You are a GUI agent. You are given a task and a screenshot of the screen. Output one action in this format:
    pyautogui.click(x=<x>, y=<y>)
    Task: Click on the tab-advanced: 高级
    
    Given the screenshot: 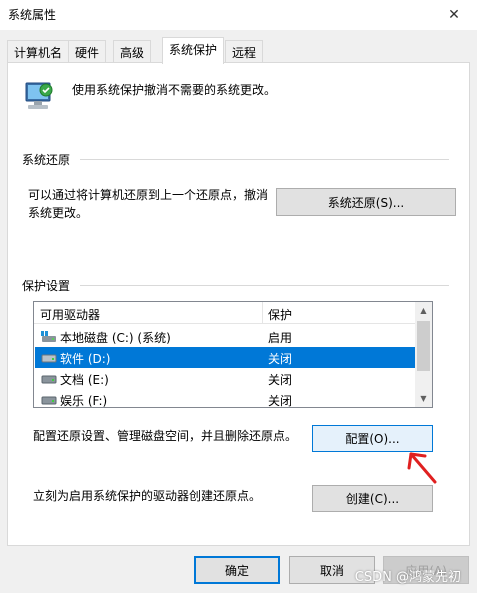 What is the action you would take?
    pyautogui.click(x=132, y=51)
    